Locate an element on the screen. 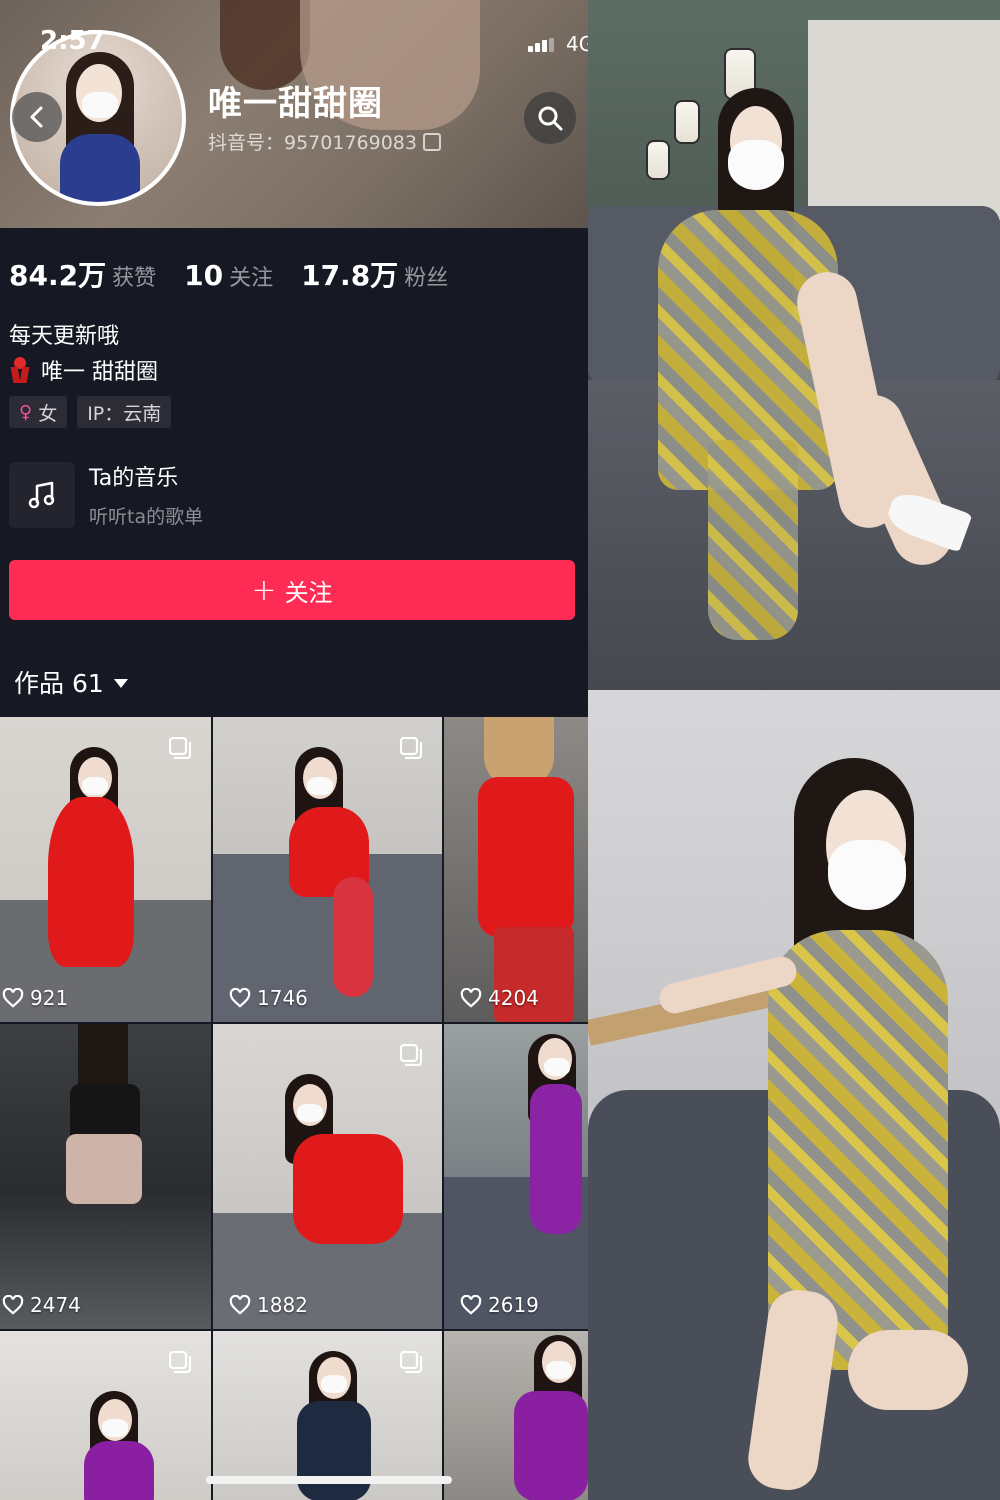  stat-likes: 84.2万 获赞 is located at coordinates (82, 274).